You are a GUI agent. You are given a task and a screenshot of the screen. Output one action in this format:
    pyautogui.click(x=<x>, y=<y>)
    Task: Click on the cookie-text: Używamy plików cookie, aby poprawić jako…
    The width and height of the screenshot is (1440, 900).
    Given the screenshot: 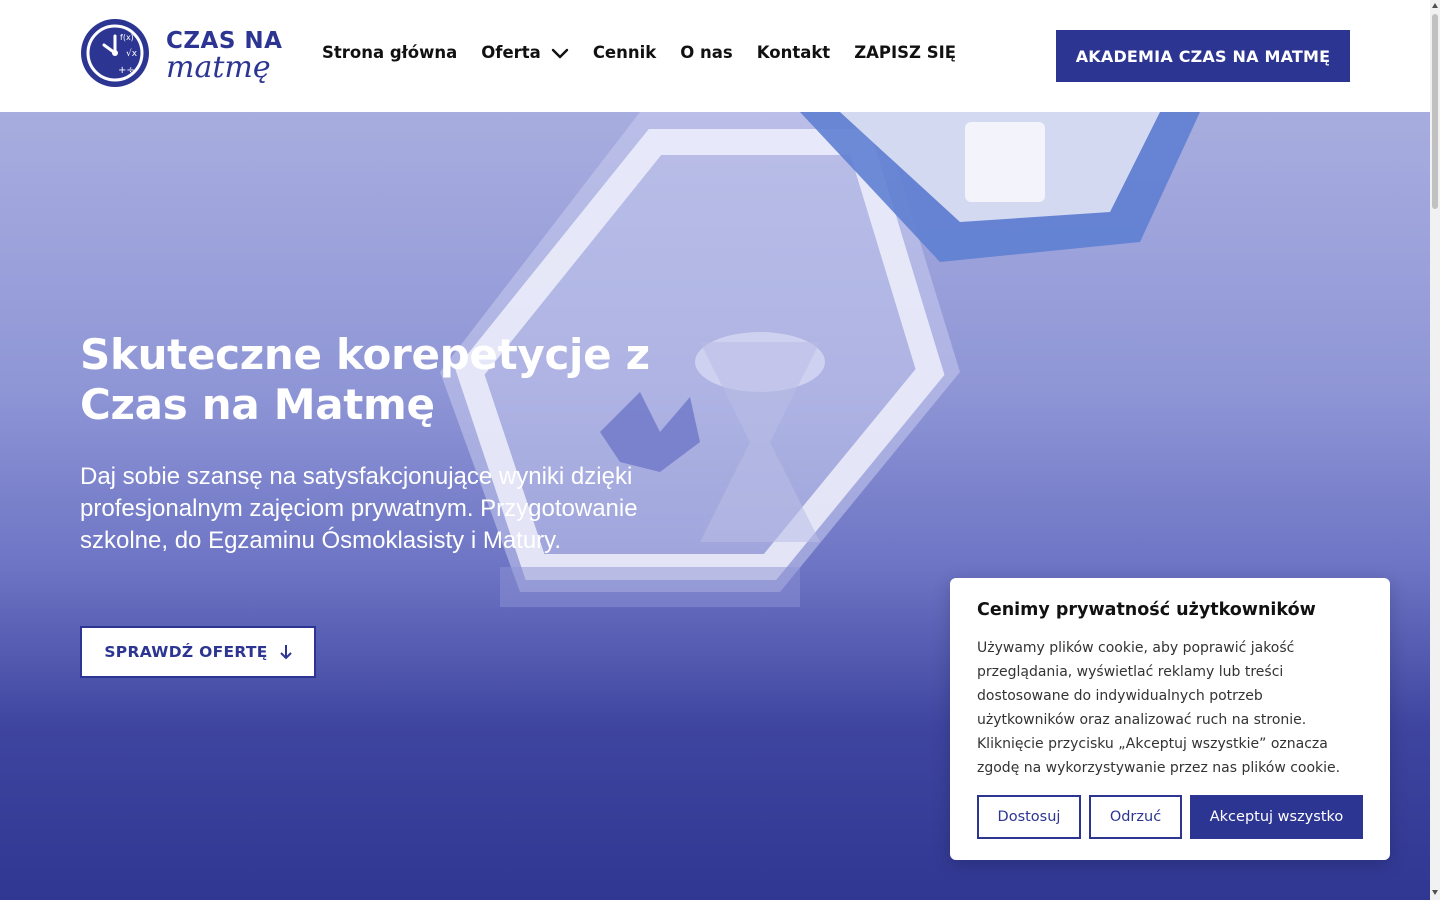 What is the action you would take?
    pyautogui.click(x=1159, y=708)
    